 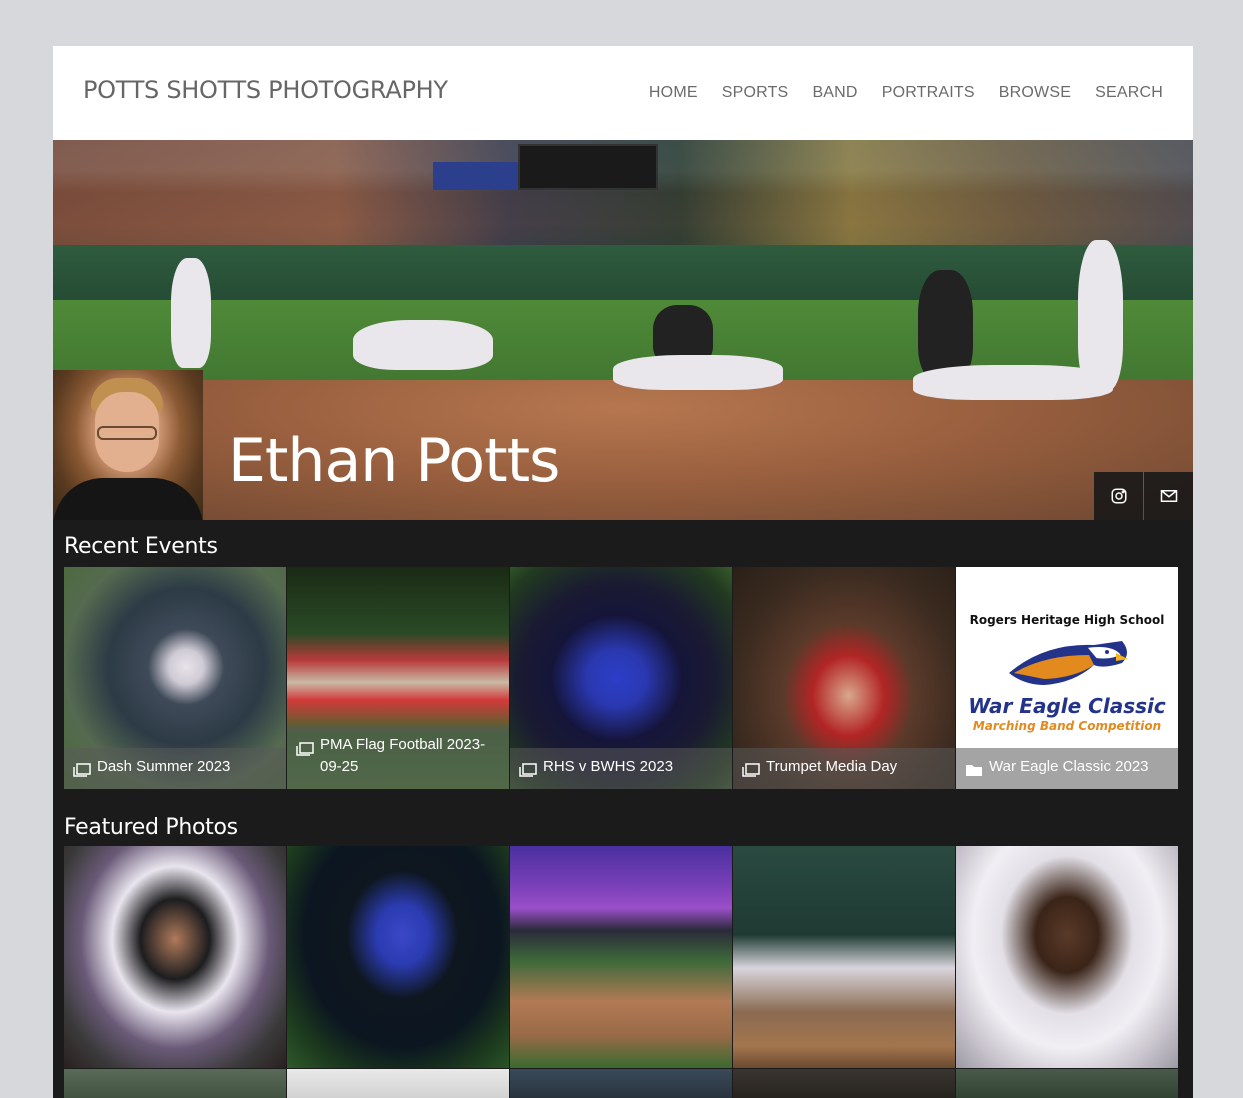 I want to click on featured-photos-heading: Featured Photos, so click(x=151, y=827).